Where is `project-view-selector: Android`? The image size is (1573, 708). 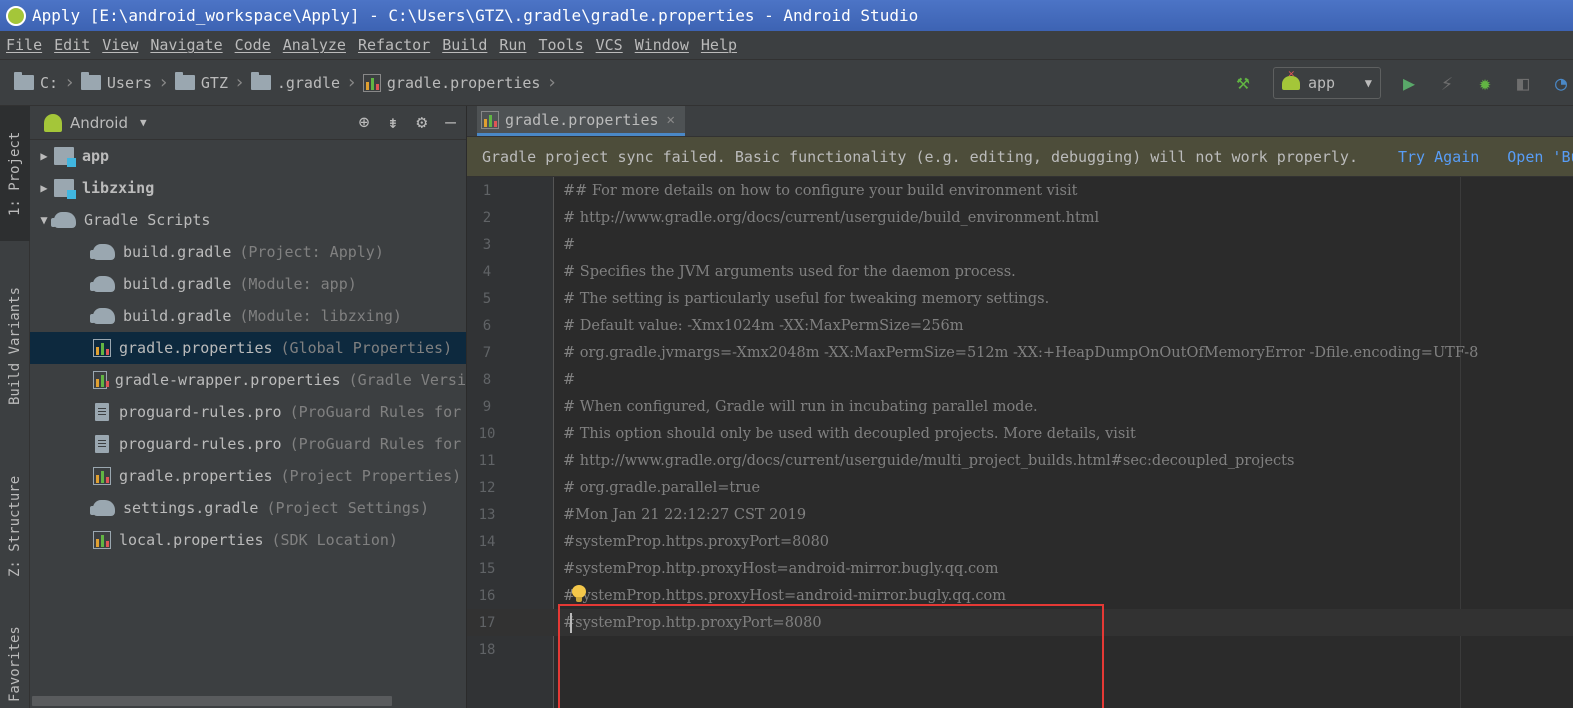 project-view-selector: Android is located at coordinates (99, 123).